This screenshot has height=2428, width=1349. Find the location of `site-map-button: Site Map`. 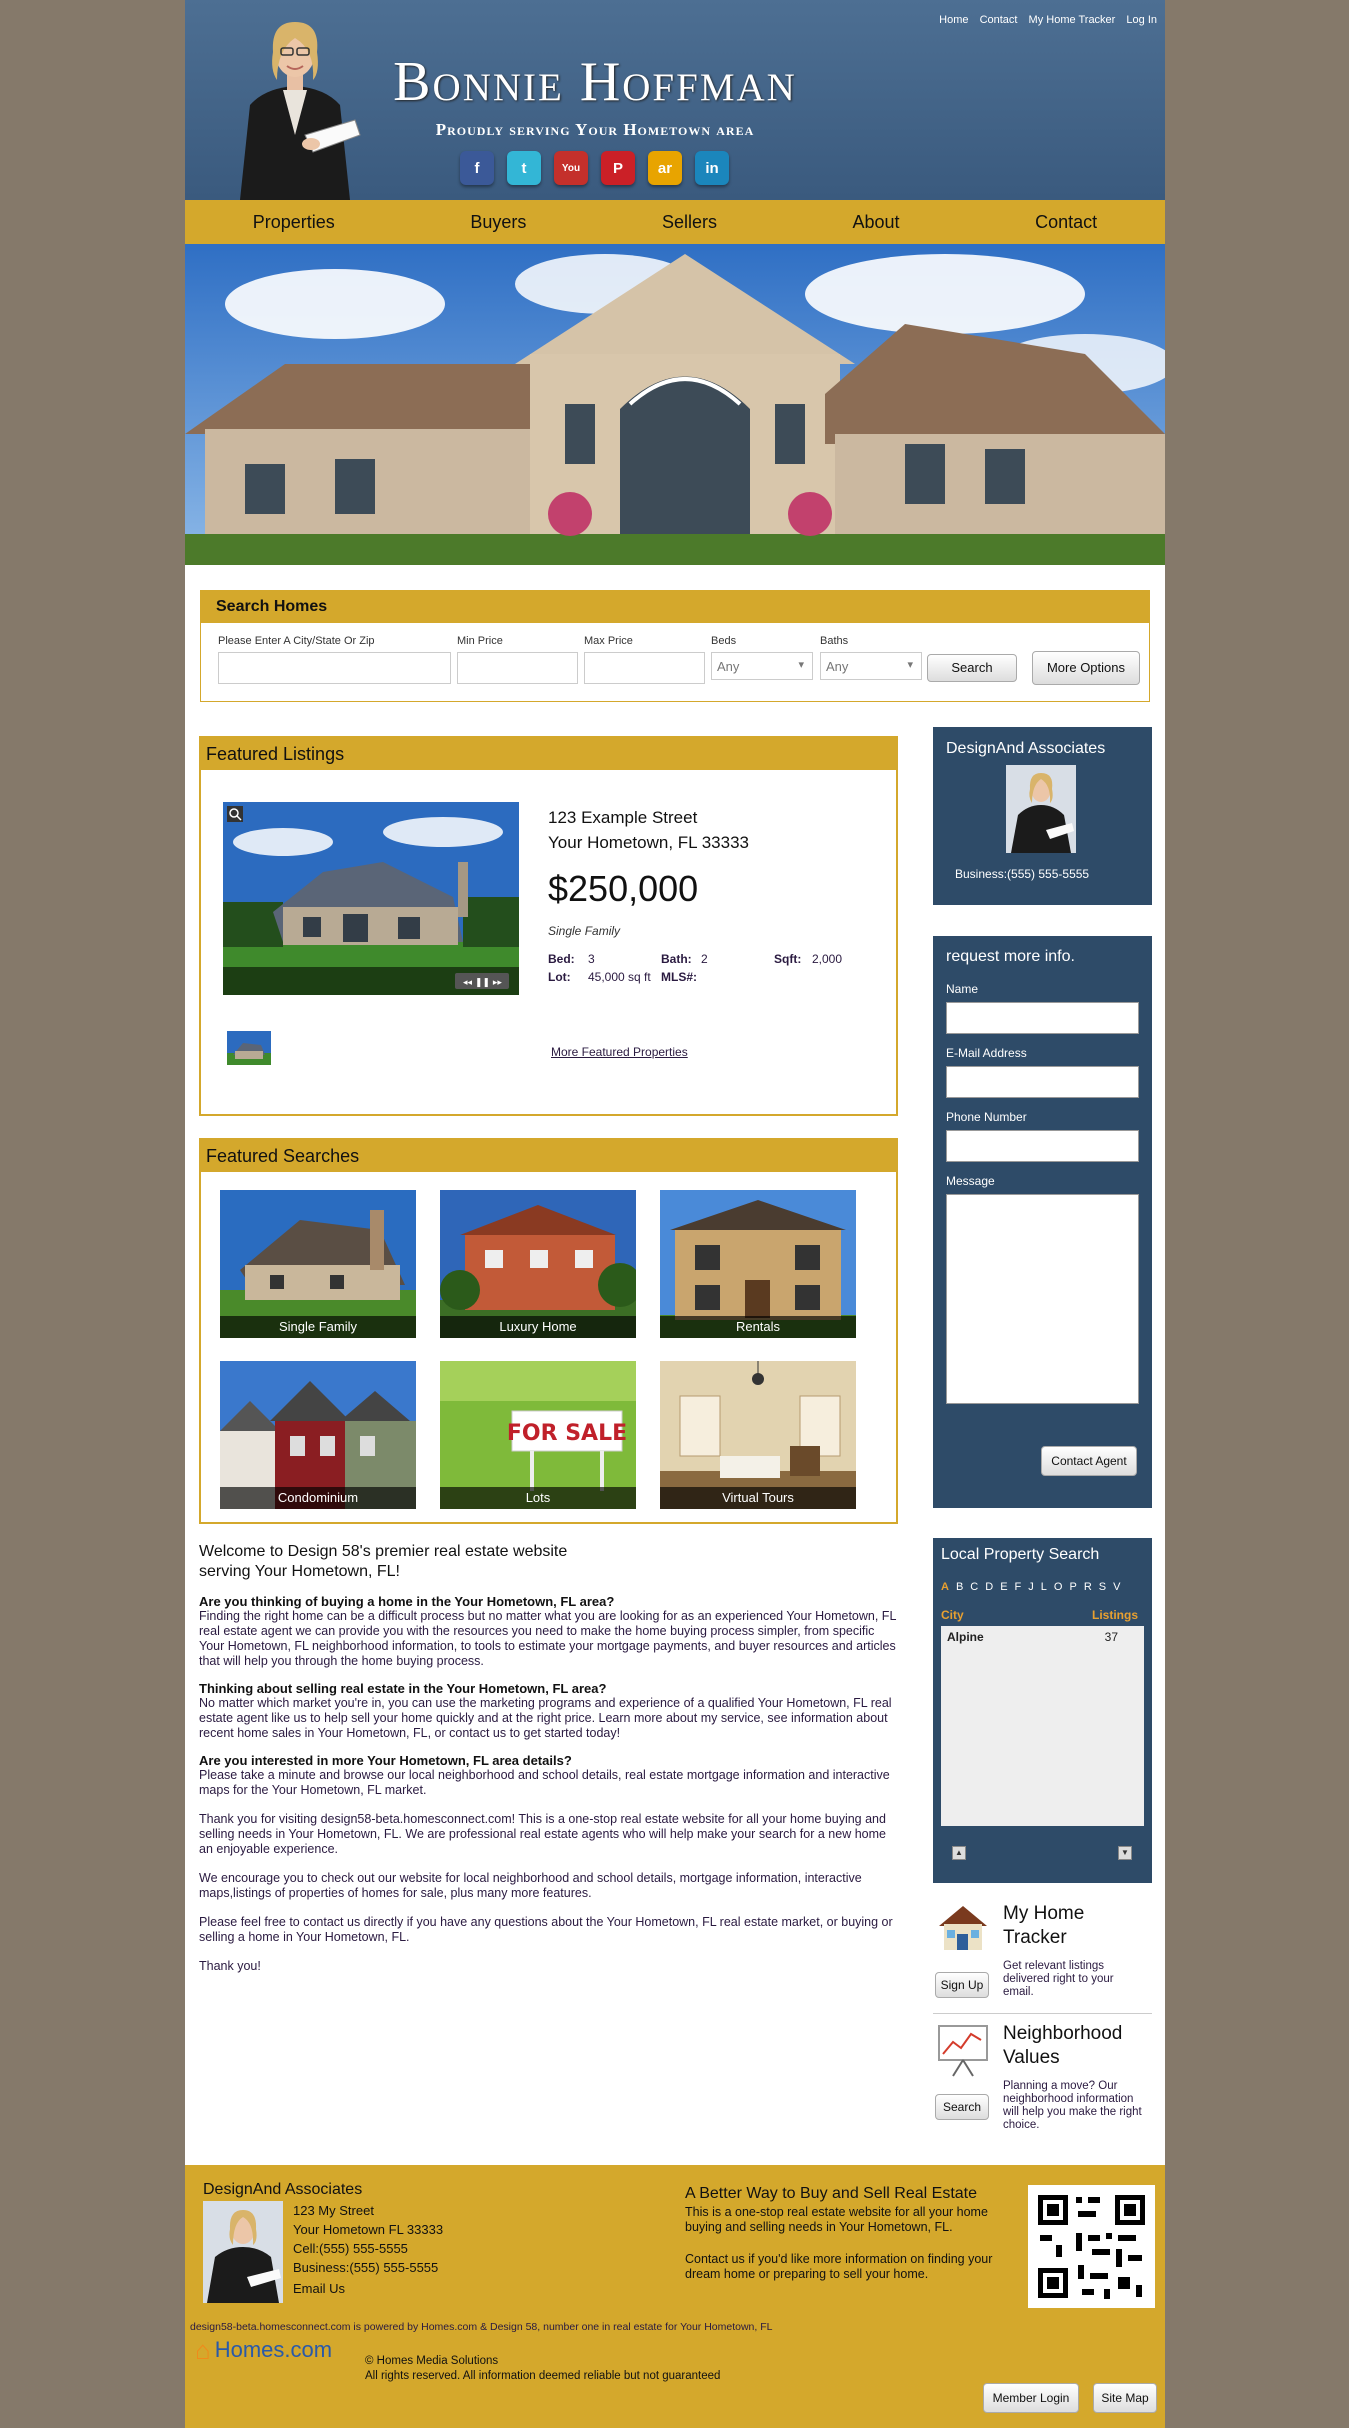

site-map-button: Site Map is located at coordinates (1125, 2398).